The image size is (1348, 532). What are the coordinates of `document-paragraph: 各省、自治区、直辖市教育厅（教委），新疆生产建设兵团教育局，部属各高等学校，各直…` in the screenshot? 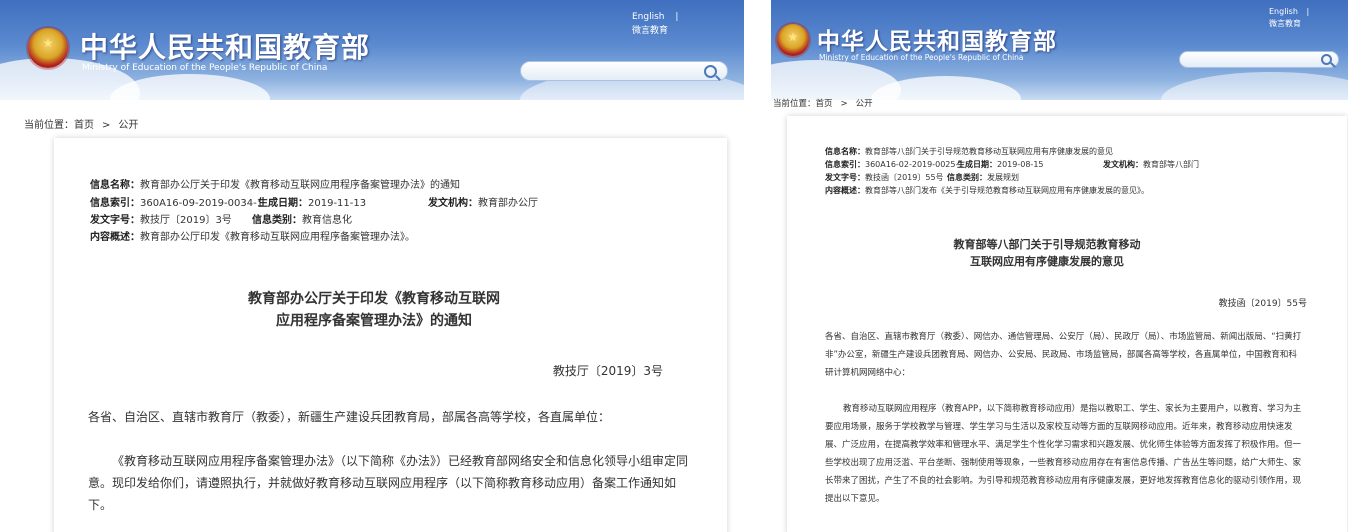 It's located at (349, 417).